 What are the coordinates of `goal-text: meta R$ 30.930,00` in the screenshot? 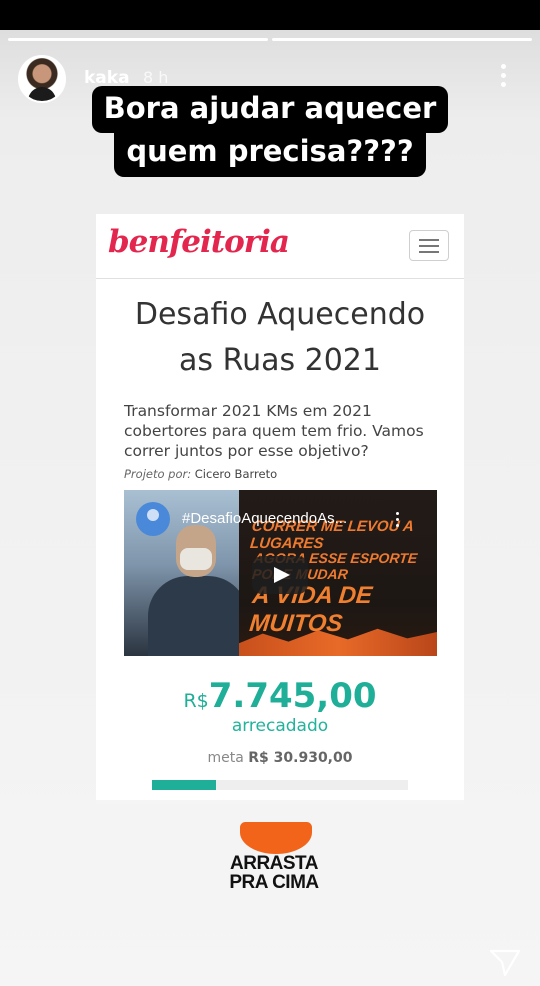 It's located at (280, 758).